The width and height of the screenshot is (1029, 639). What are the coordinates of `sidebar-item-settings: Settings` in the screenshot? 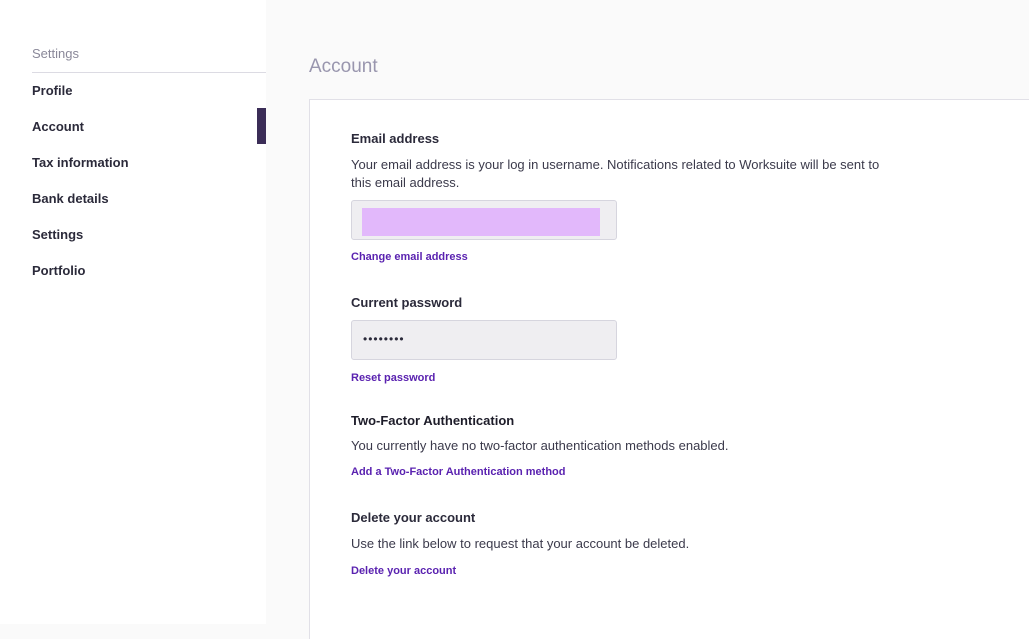 It's located at (133, 234).